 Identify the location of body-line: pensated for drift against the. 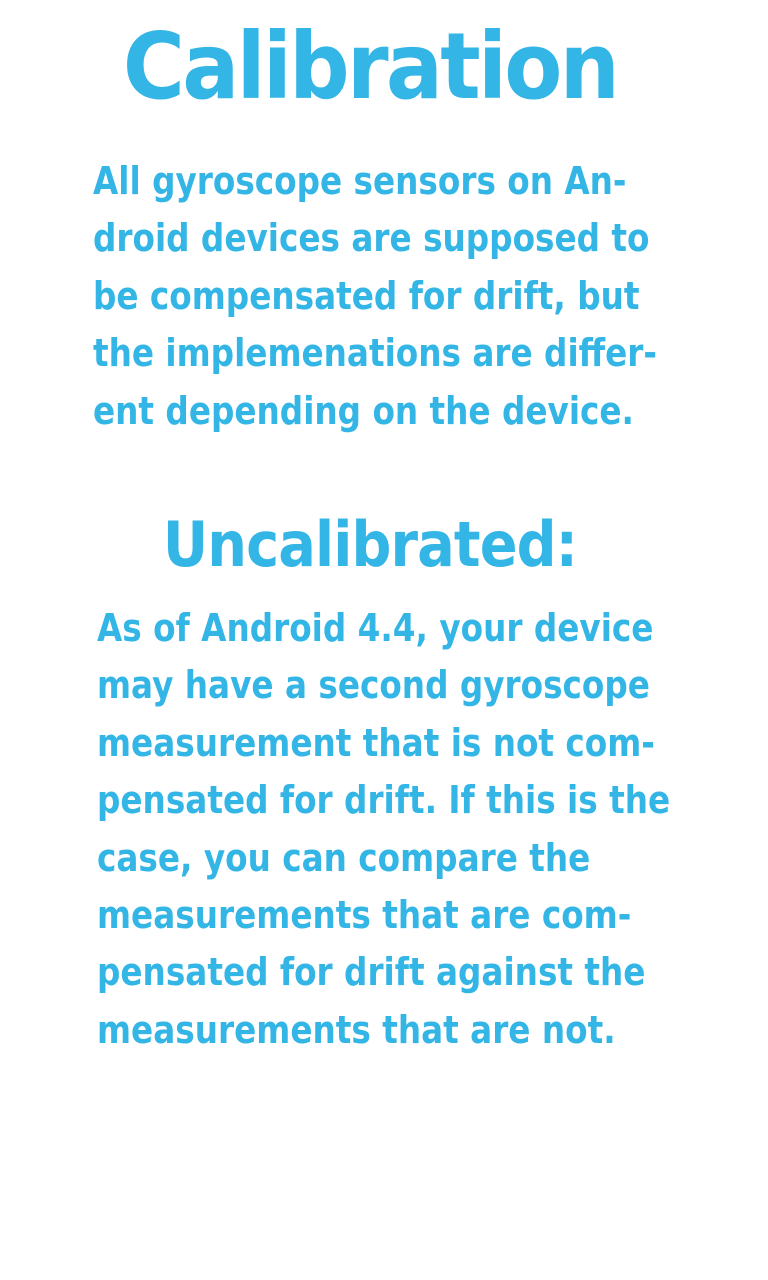
(371, 972).